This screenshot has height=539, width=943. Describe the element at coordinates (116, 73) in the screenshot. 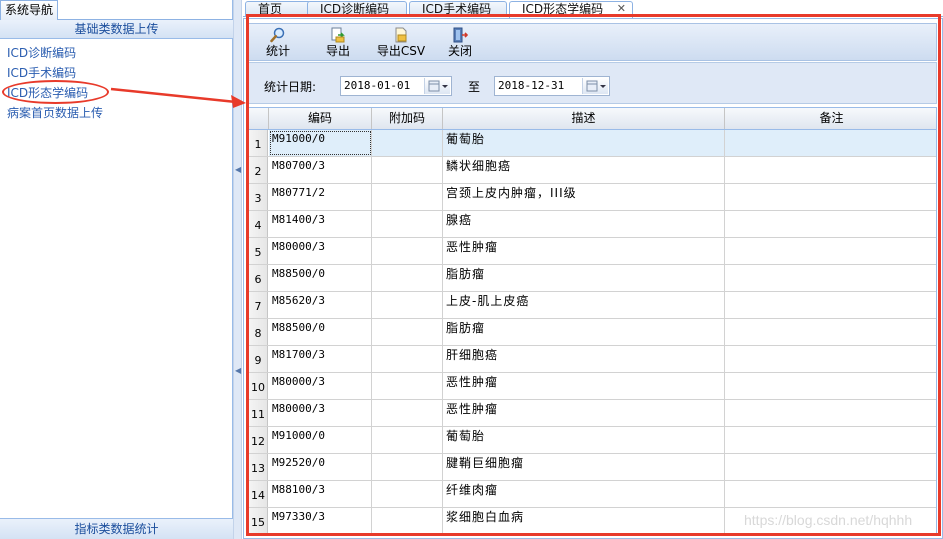

I see `nav-item-icd-surgery: ICD手术编码` at that location.